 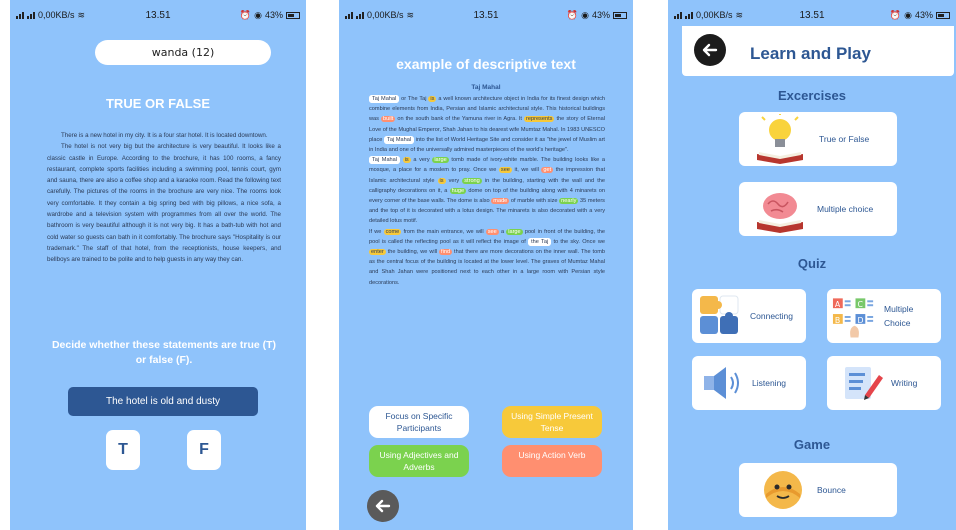 I want to click on speaker-icon, so click(x=721, y=383).